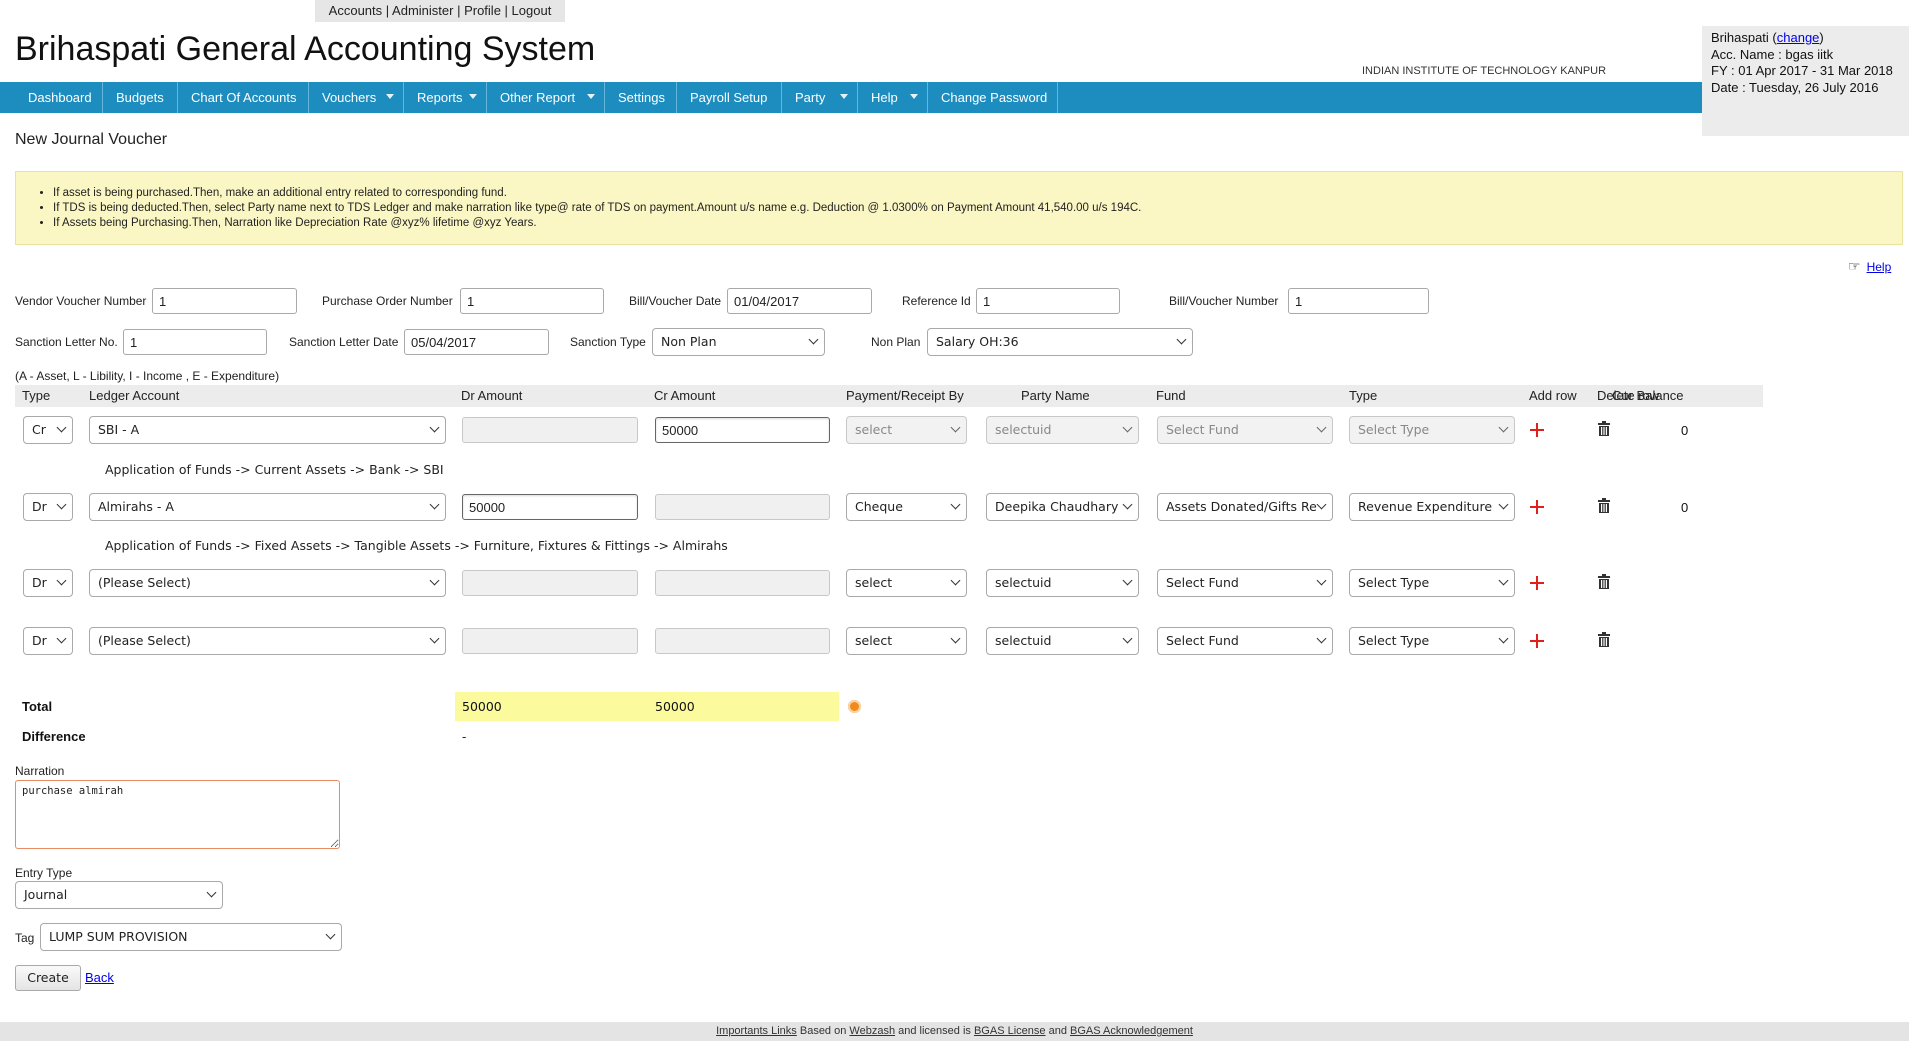  I want to click on fund-value: Select Fund, so click(1202, 582).